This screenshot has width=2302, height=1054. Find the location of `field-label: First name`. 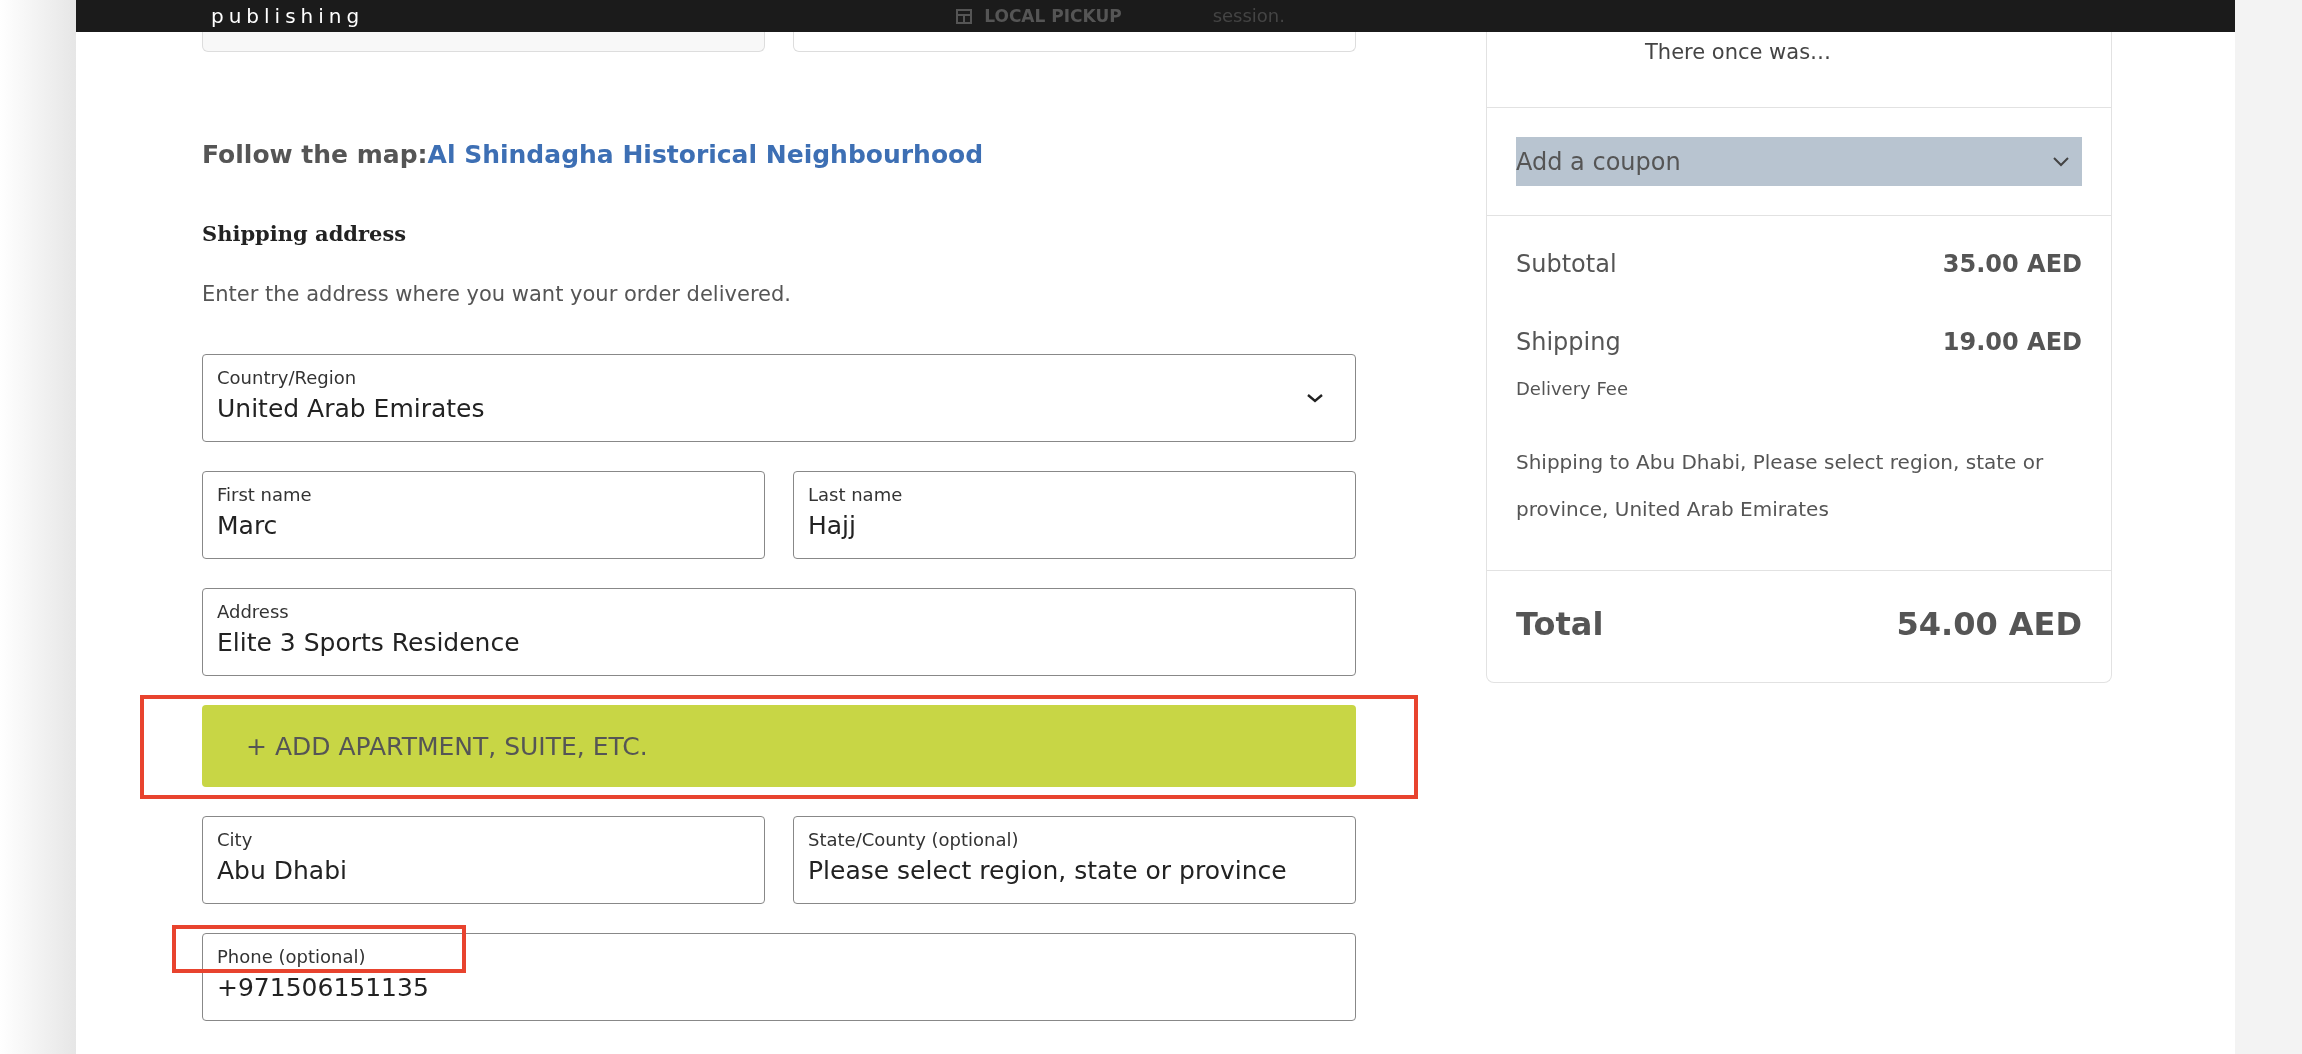

field-label: First name is located at coordinates (264, 494).